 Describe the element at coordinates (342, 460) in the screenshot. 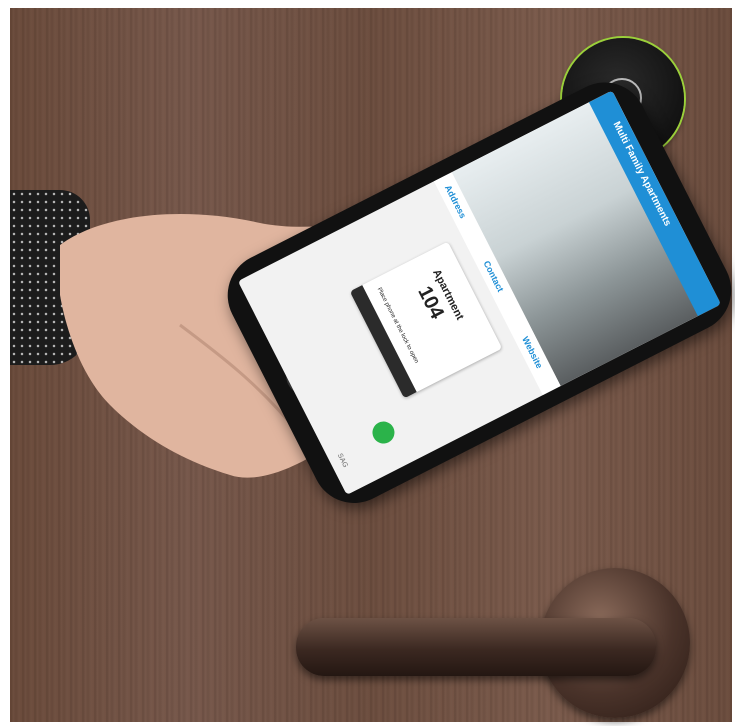

I see `brand-logo: SAG` at that location.